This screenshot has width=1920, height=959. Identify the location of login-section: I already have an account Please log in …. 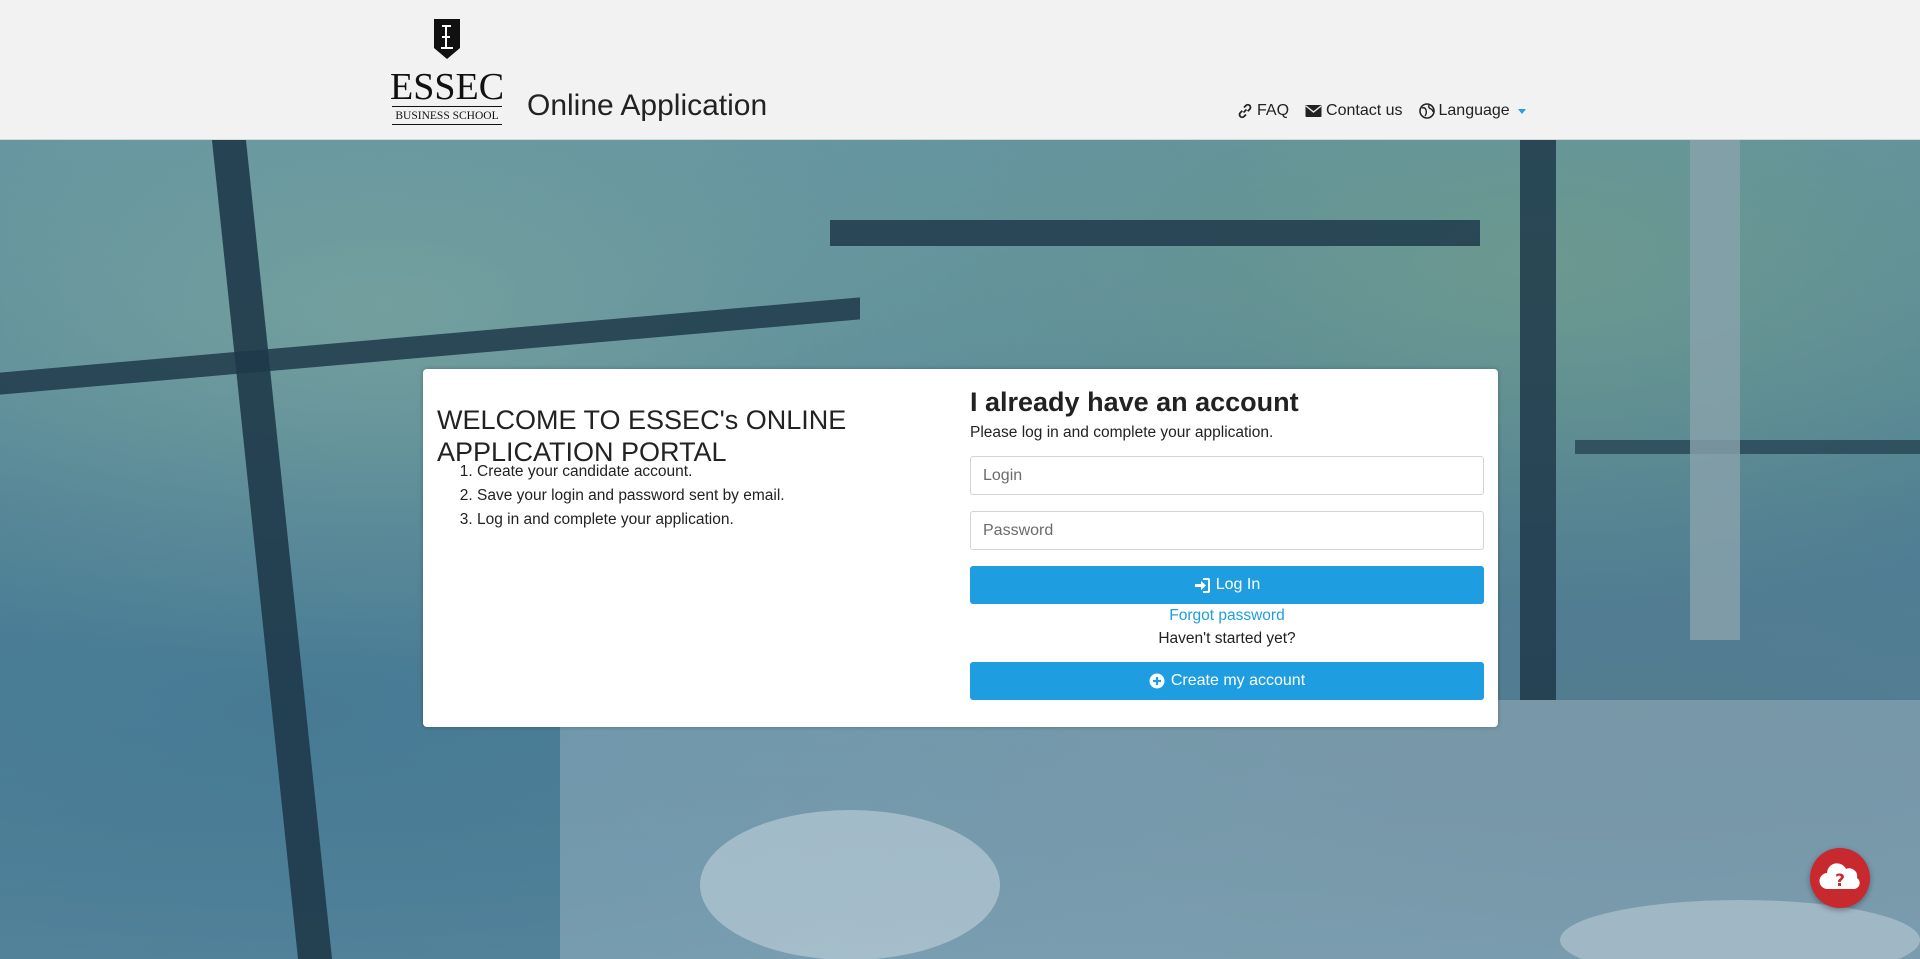
(1227, 543).